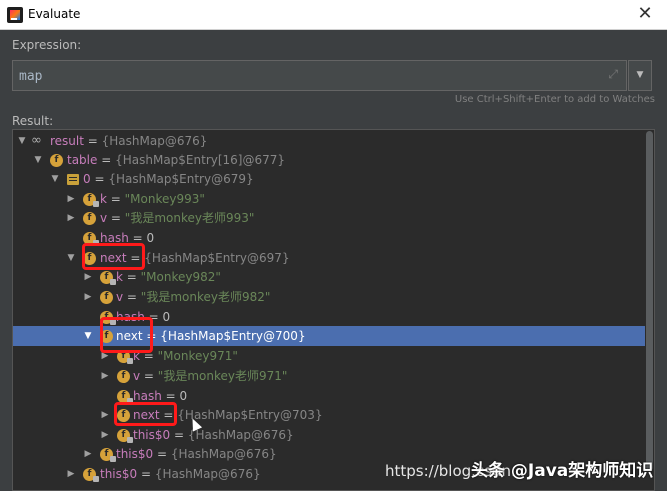 Image resolution: width=667 pixels, height=491 pixels. Describe the element at coordinates (640, 75) in the screenshot. I see `history-dropdown-button: ▼` at that location.